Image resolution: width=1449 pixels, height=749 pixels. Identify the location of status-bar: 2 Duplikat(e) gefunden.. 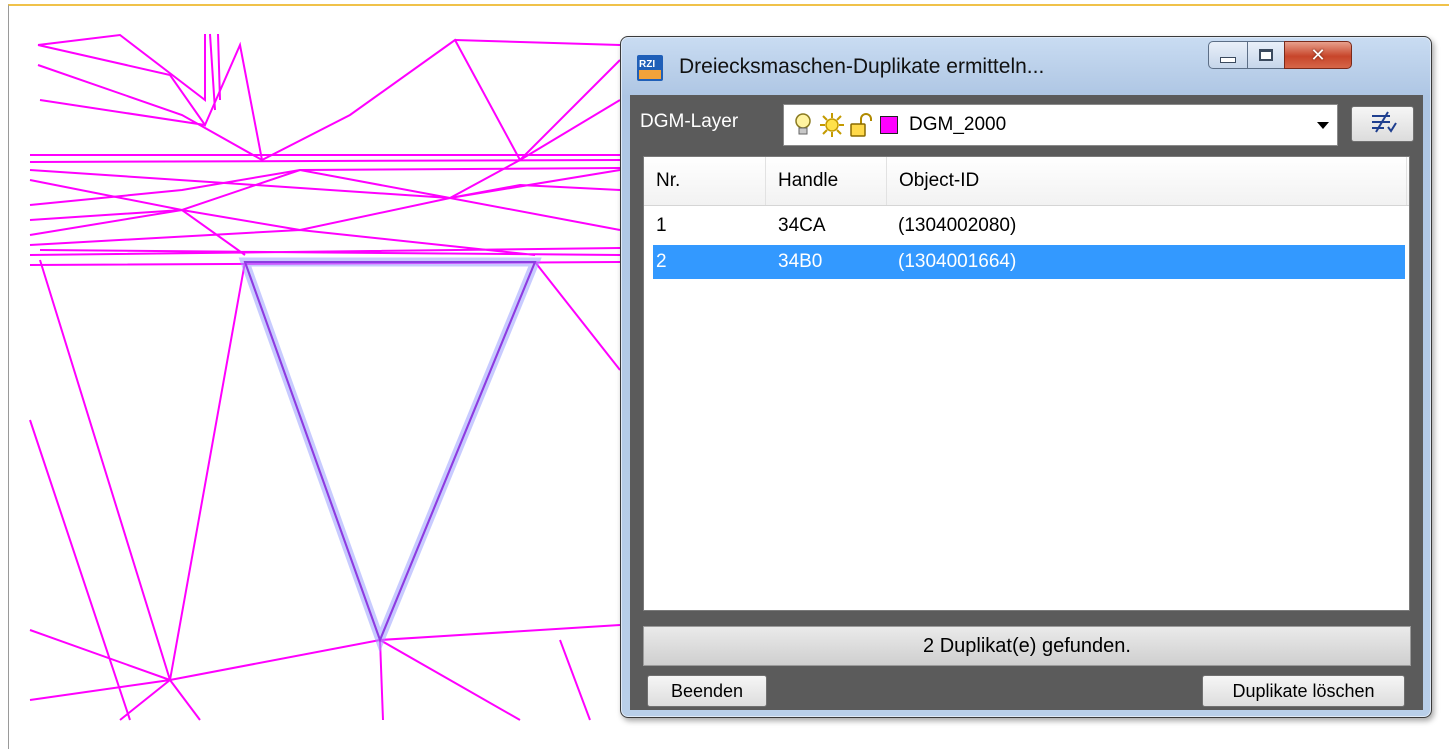
(1027, 646).